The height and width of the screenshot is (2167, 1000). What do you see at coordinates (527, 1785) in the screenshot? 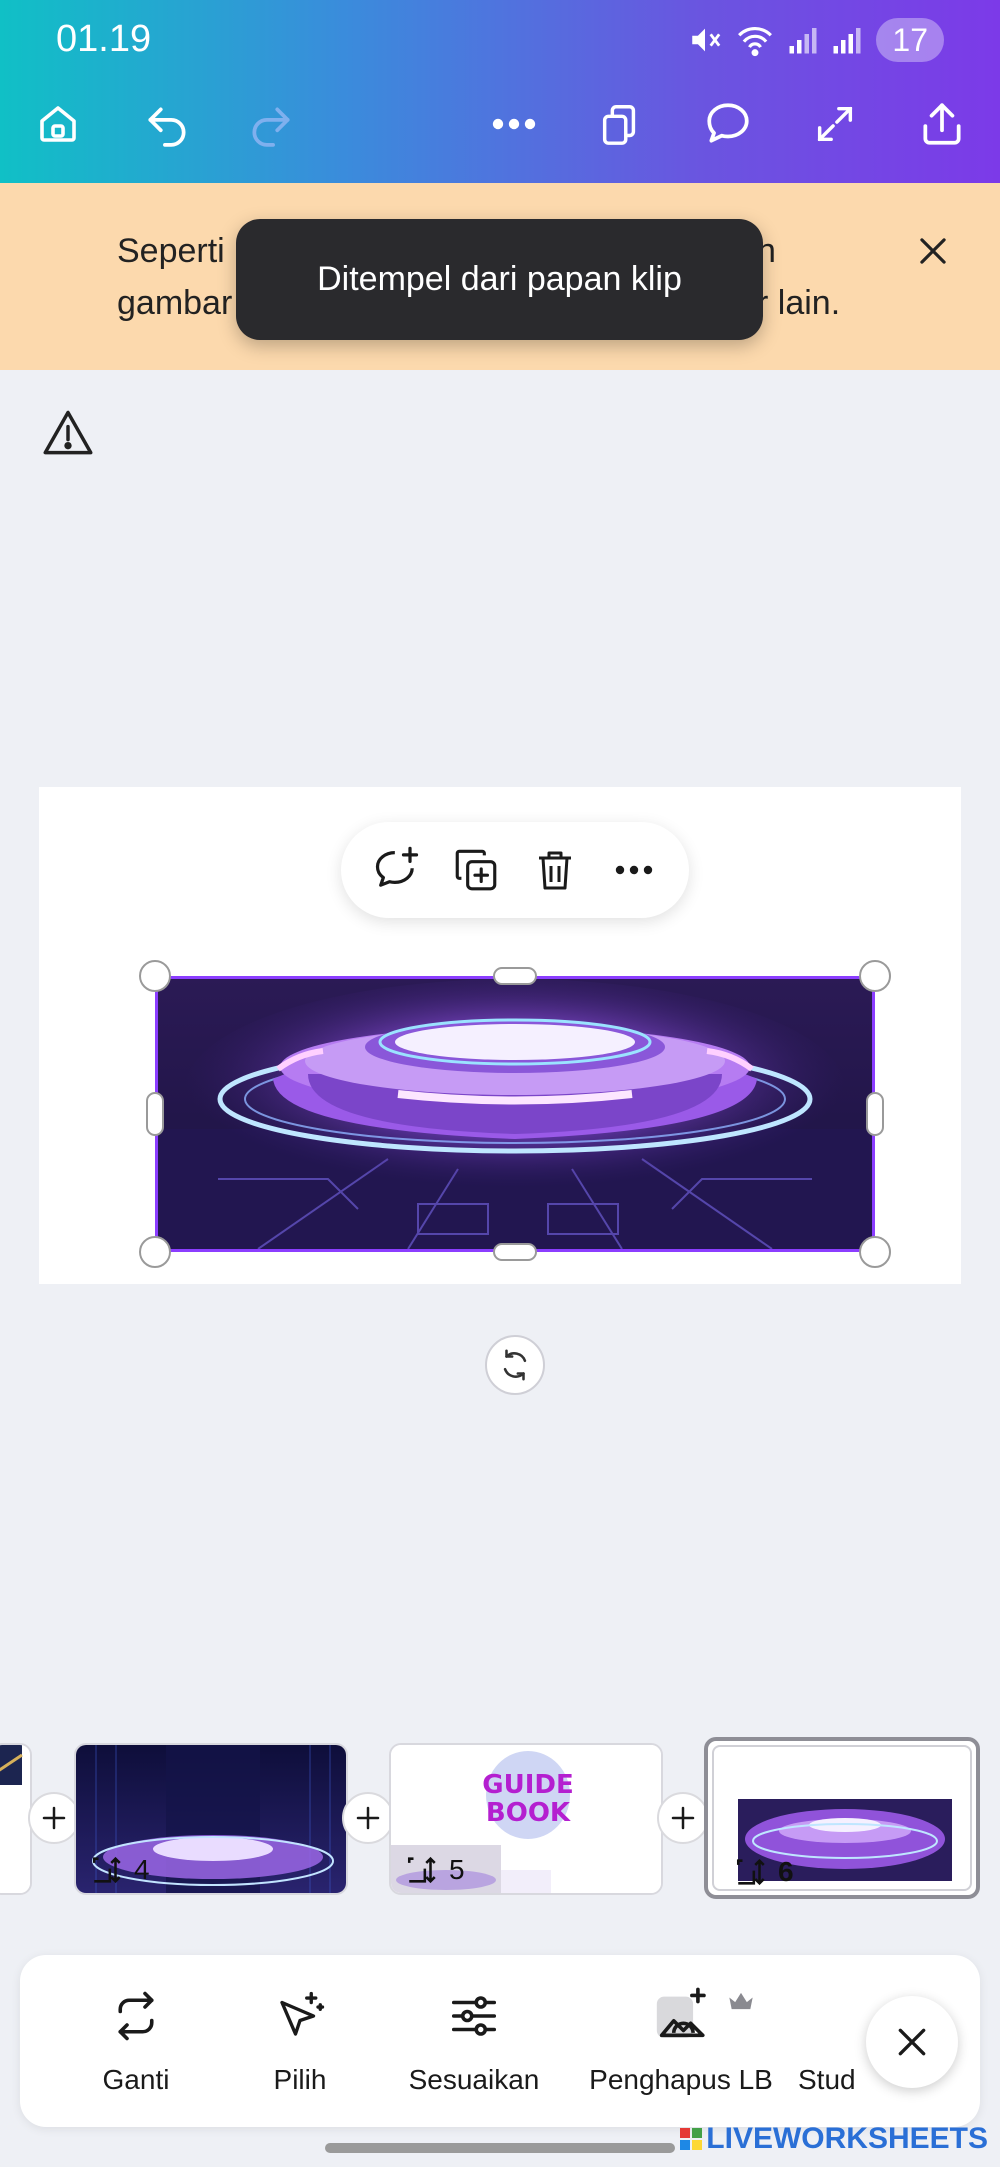
I see `thumbnail-title: GUIDE` at bounding box center [527, 1785].